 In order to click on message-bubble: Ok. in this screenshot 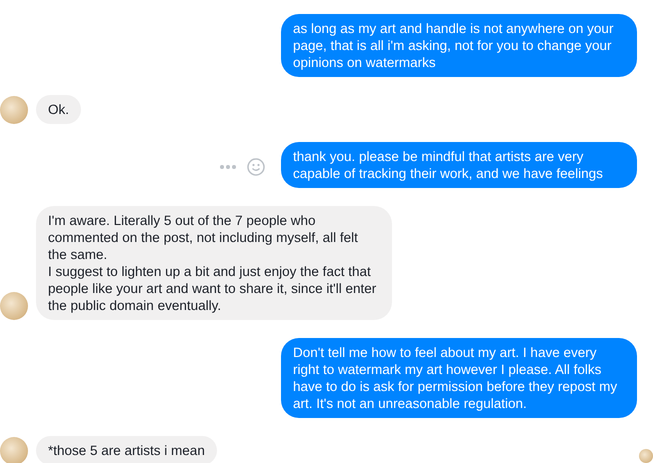, I will do `click(59, 109)`.